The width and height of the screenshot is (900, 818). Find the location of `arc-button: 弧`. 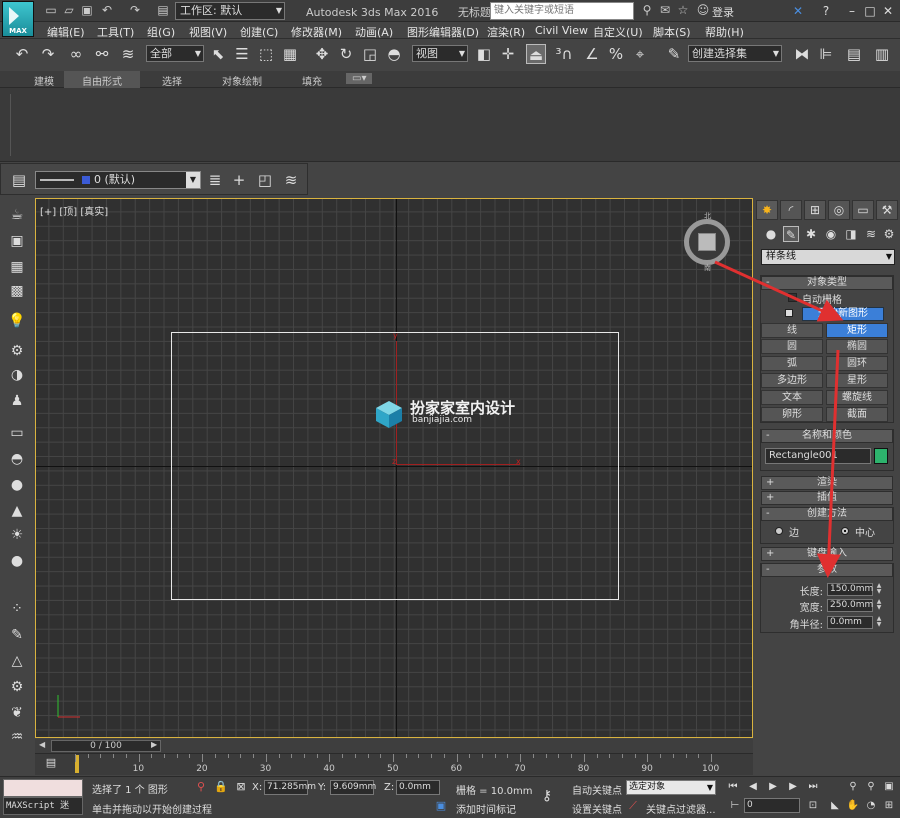

arc-button: 弧 is located at coordinates (792, 363).